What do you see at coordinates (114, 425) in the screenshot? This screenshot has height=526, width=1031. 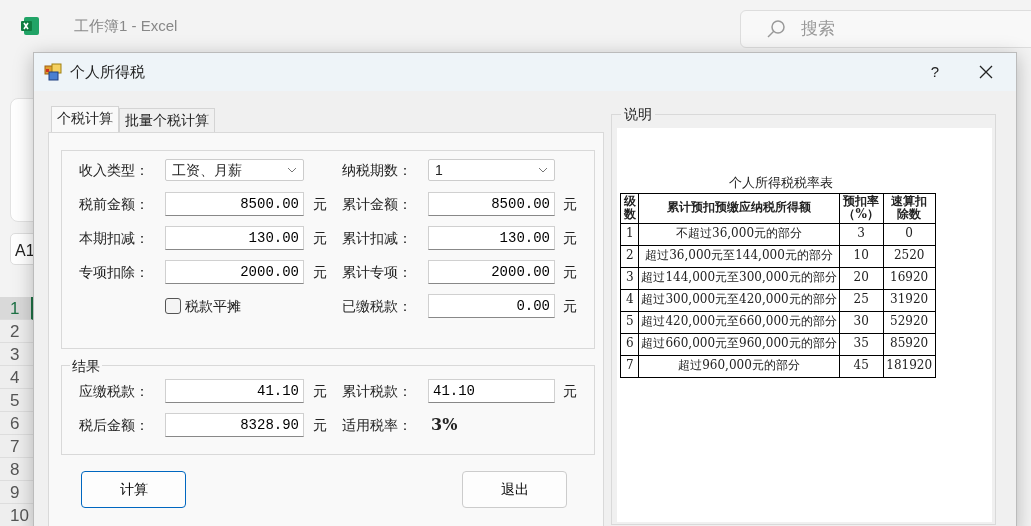 I see `field-label: 税后金额：` at bounding box center [114, 425].